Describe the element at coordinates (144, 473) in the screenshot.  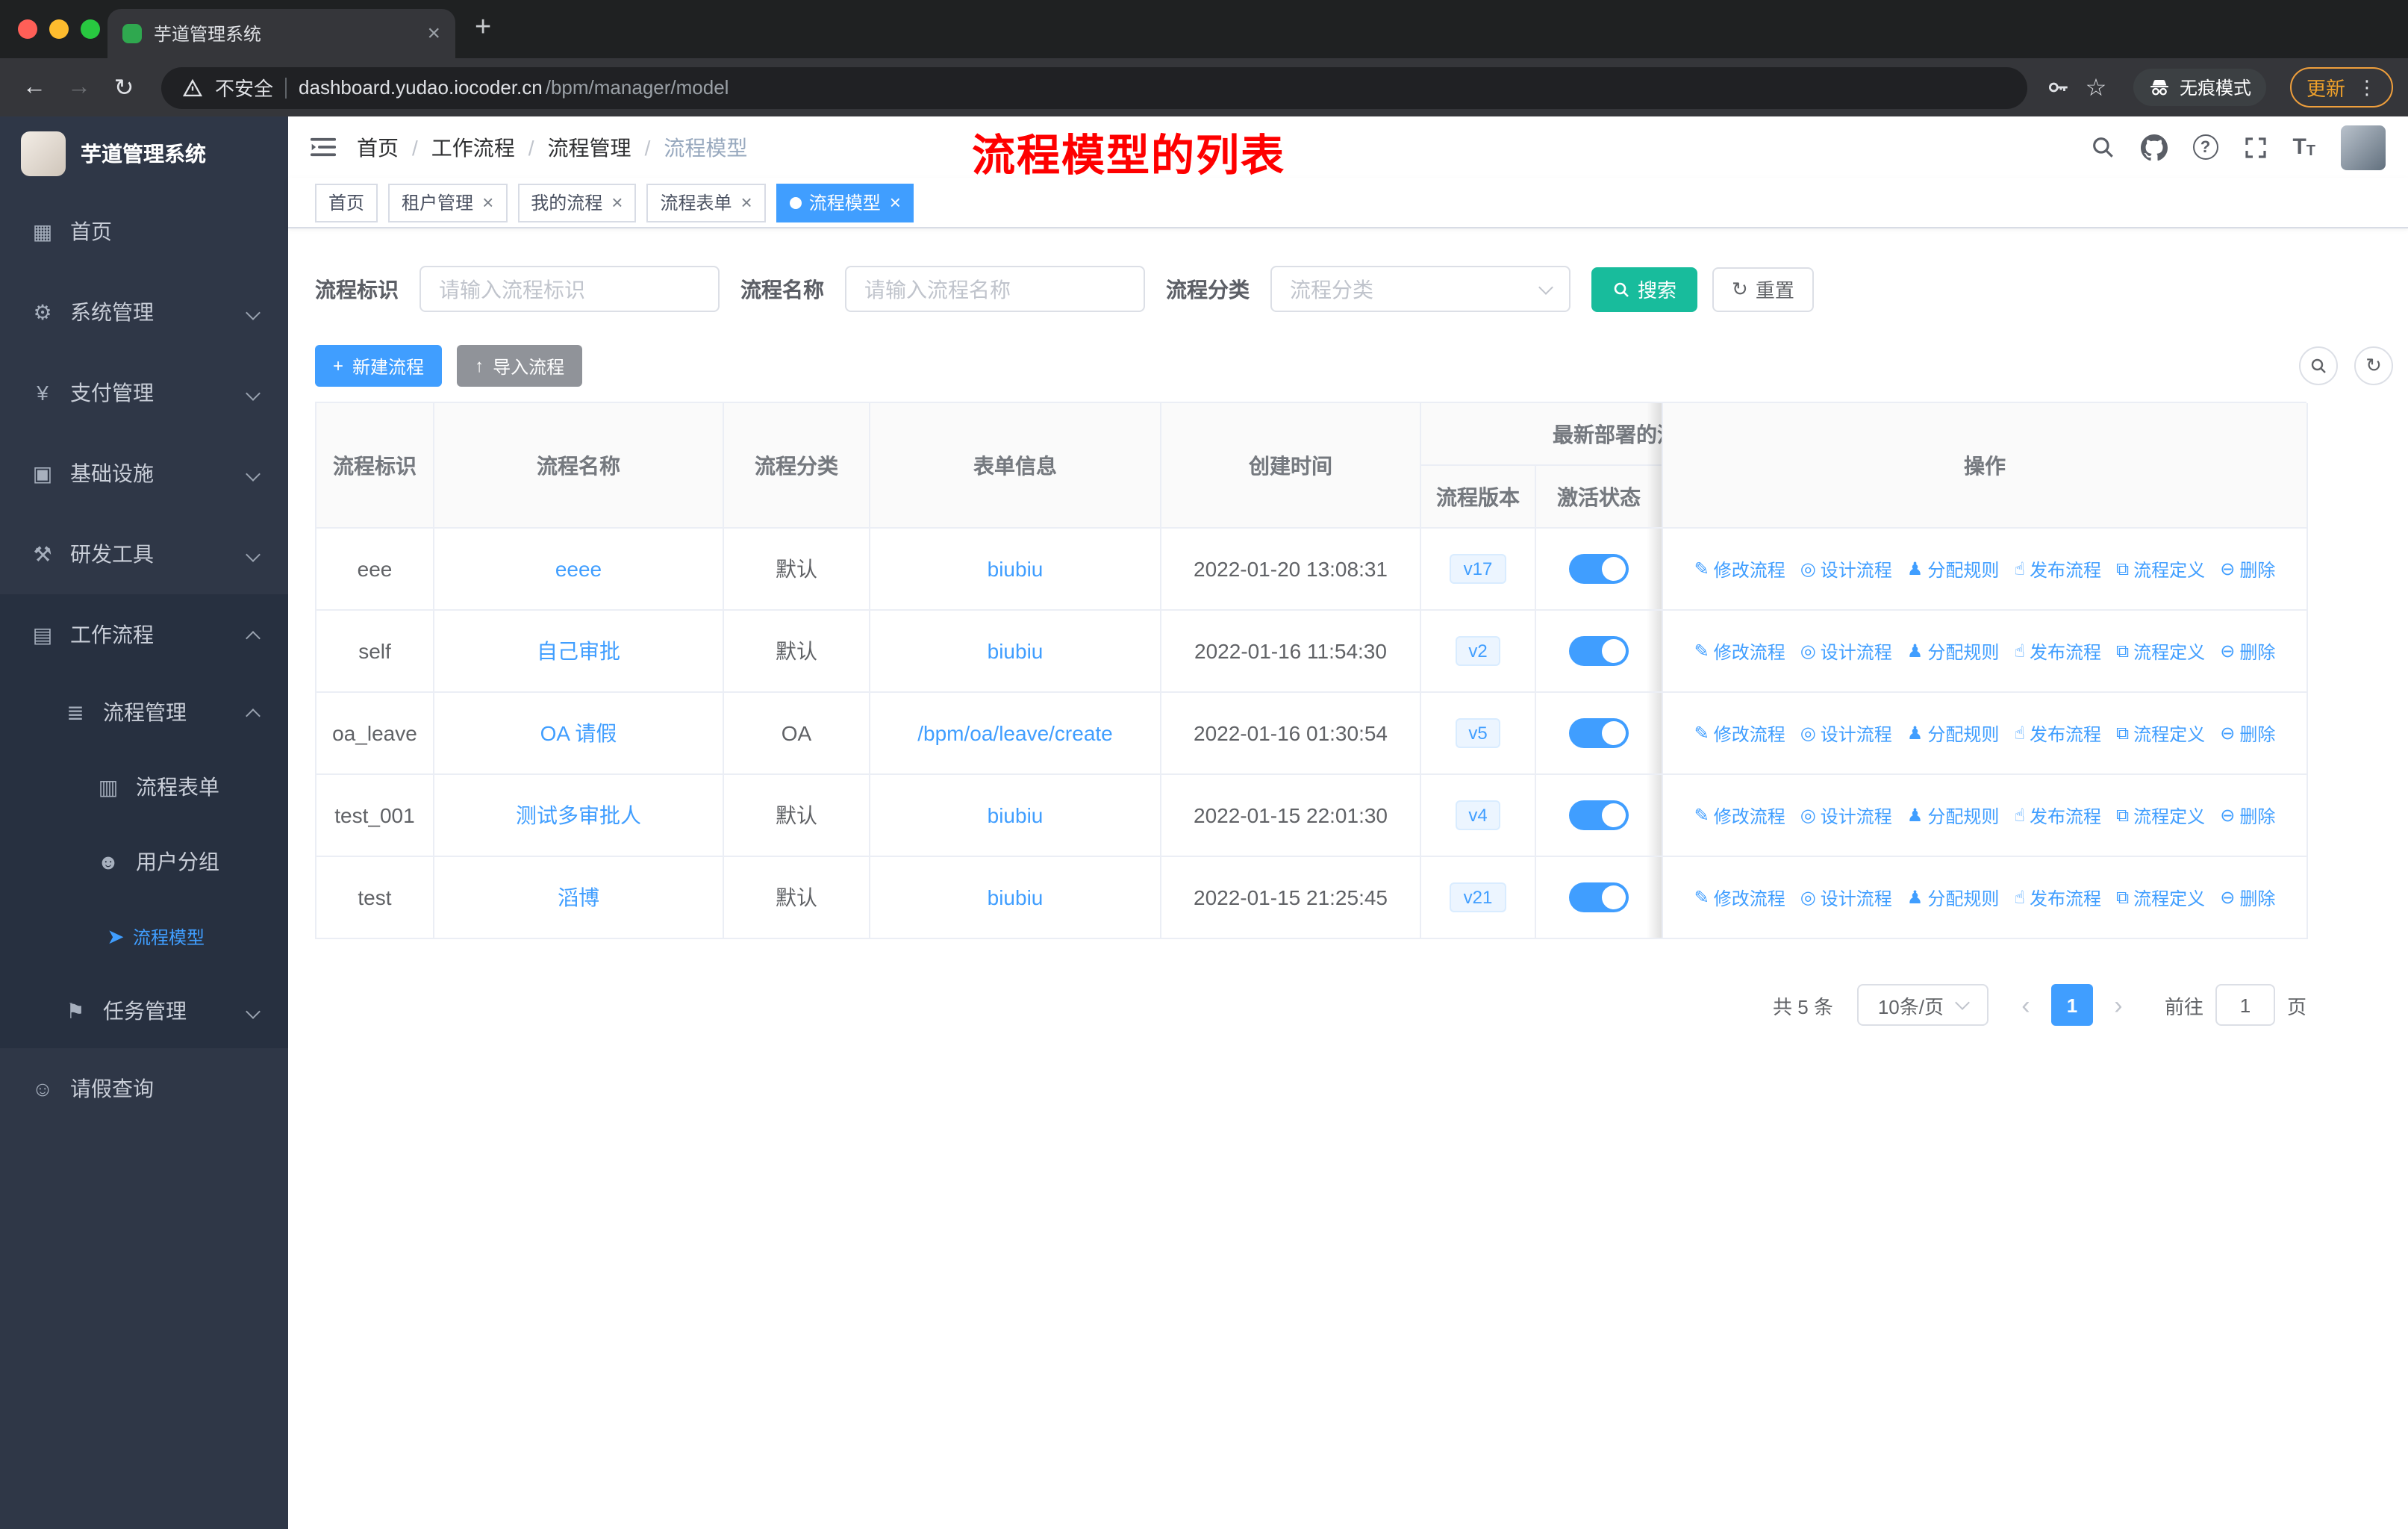
I see `sidebar-item-infrastructure: ▣ 基础设施` at that location.